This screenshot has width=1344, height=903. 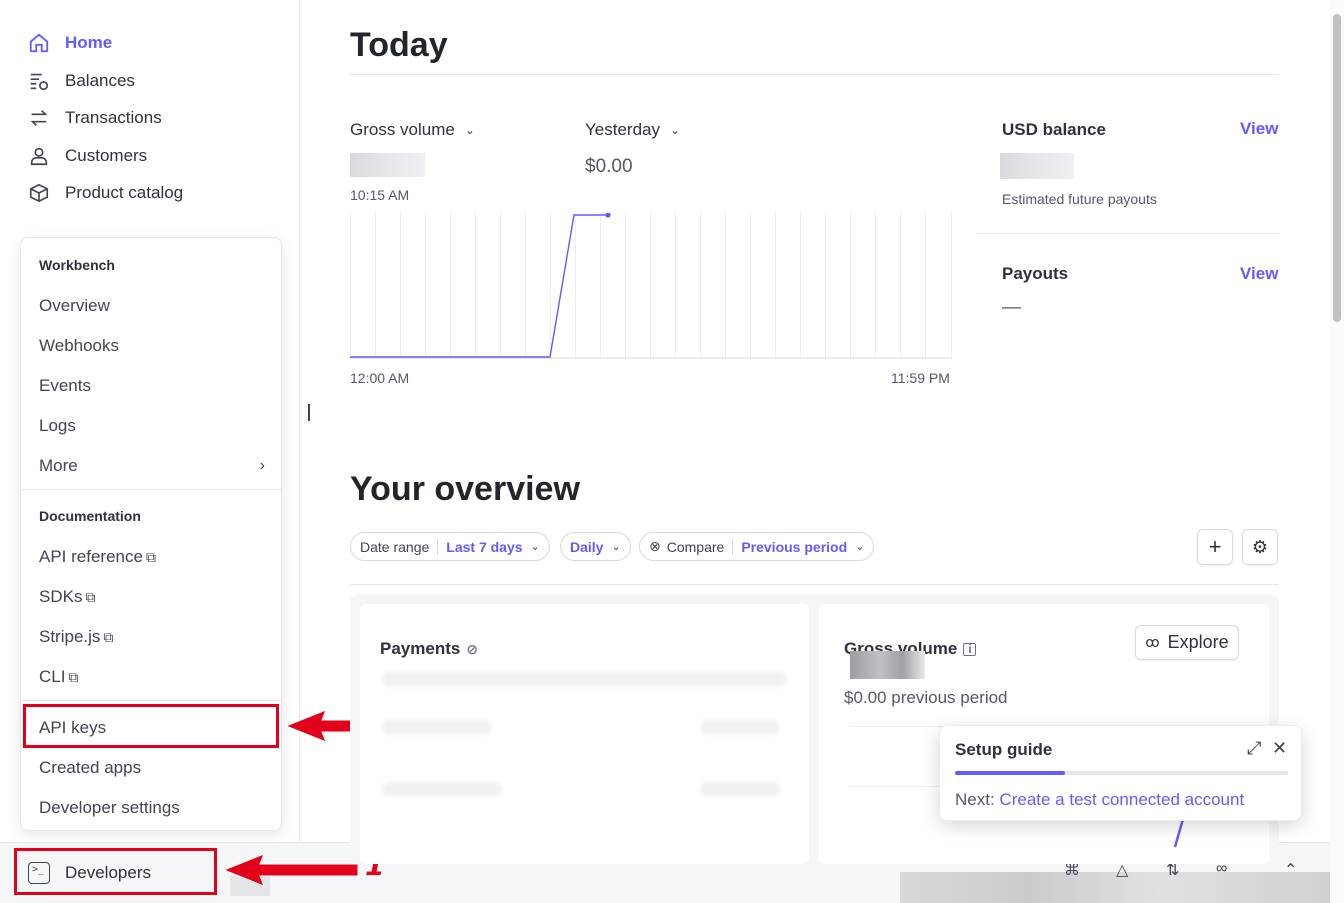 I want to click on nav-transactions: Transactions, so click(x=95, y=118).